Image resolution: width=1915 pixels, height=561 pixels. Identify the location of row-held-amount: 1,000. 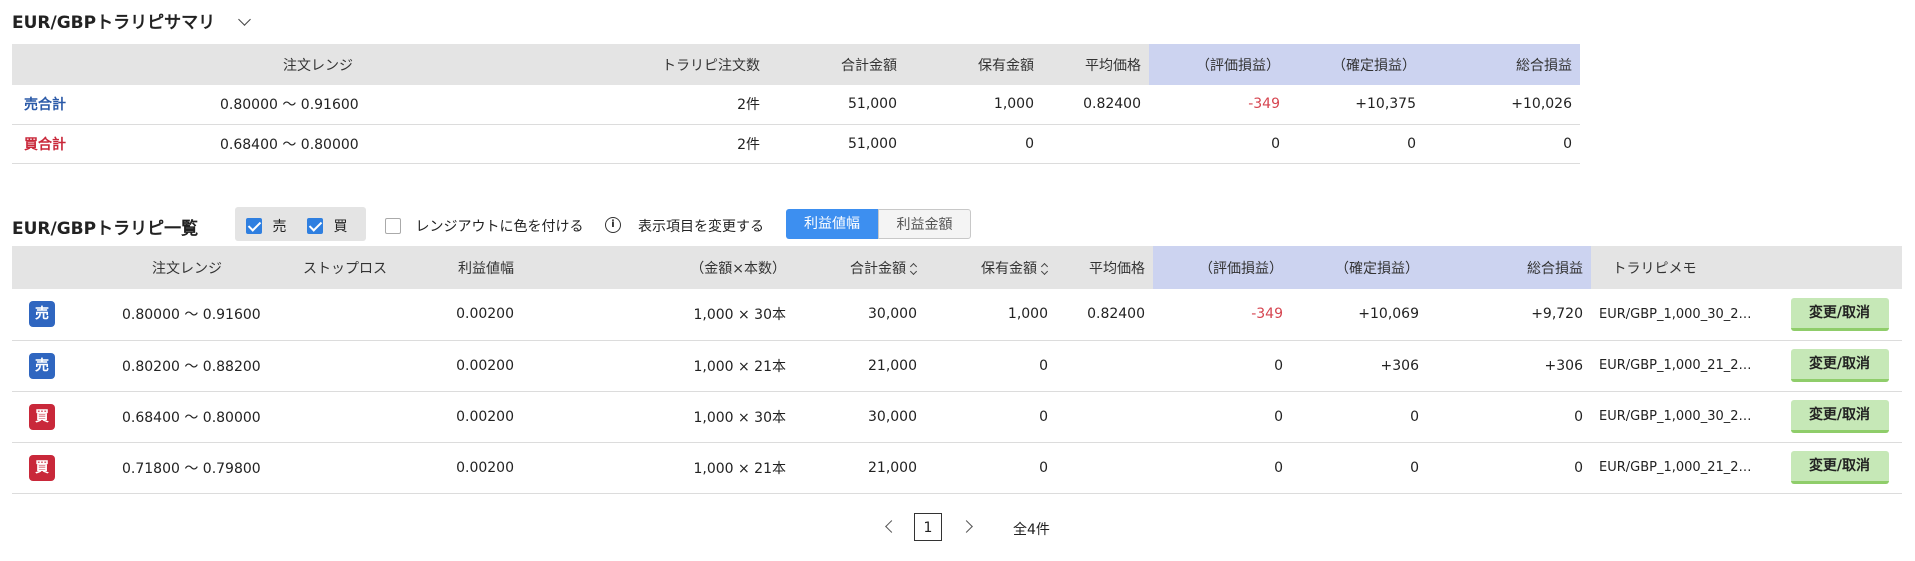
(990, 315).